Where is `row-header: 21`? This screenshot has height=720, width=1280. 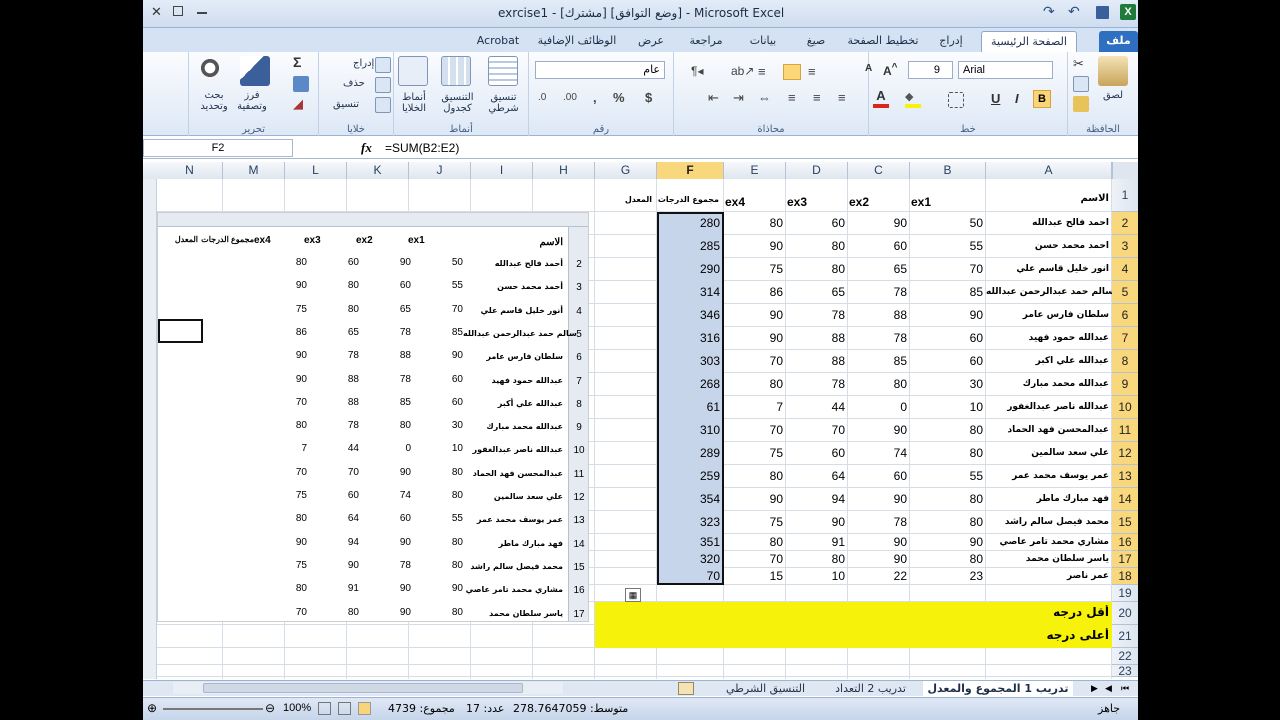 row-header: 21 is located at coordinates (1125, 636).